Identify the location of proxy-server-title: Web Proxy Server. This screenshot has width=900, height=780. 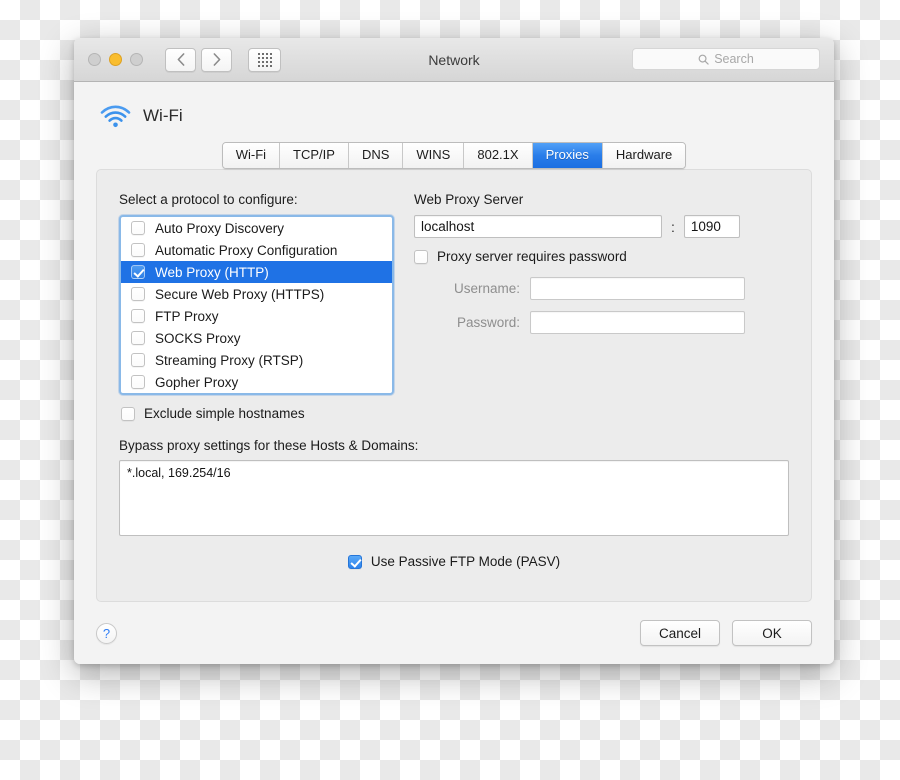
(469, 199).